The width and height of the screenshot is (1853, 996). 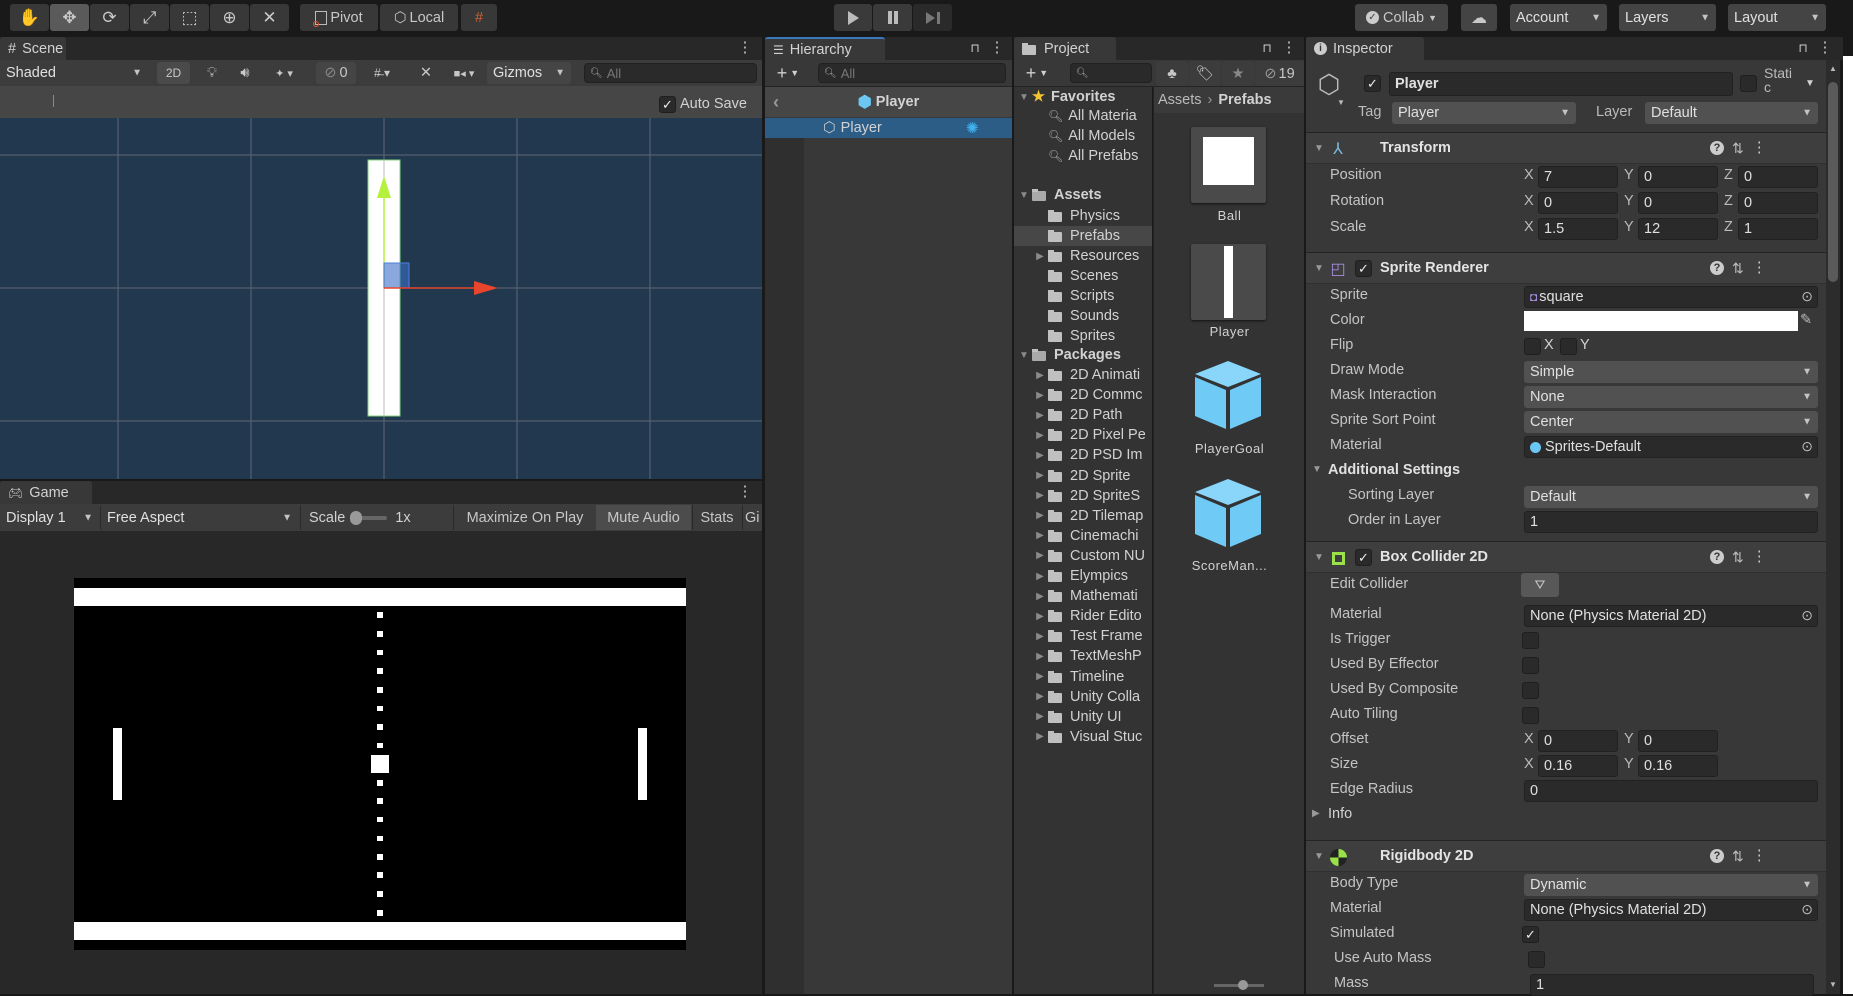 I want to click on simulated-checkbox: ✓, so click(x=1530, y=934).